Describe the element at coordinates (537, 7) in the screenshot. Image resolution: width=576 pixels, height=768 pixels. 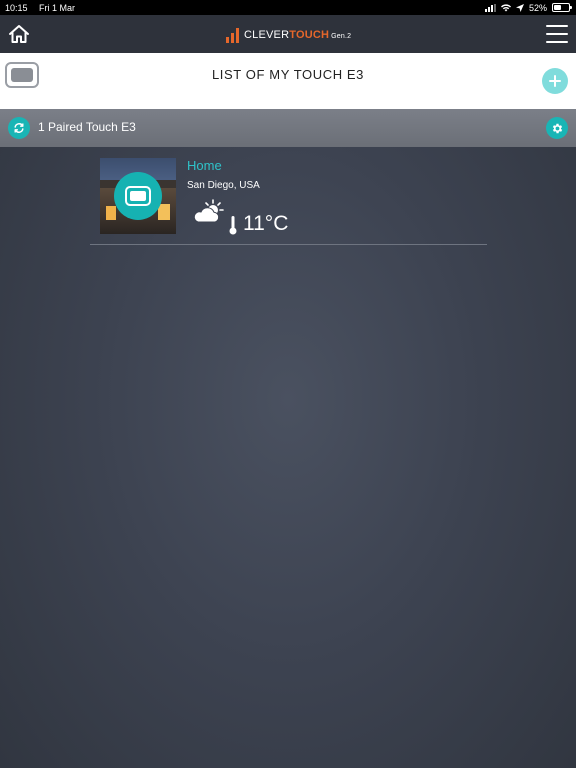
I see `battery-percent: 52%` at that location.